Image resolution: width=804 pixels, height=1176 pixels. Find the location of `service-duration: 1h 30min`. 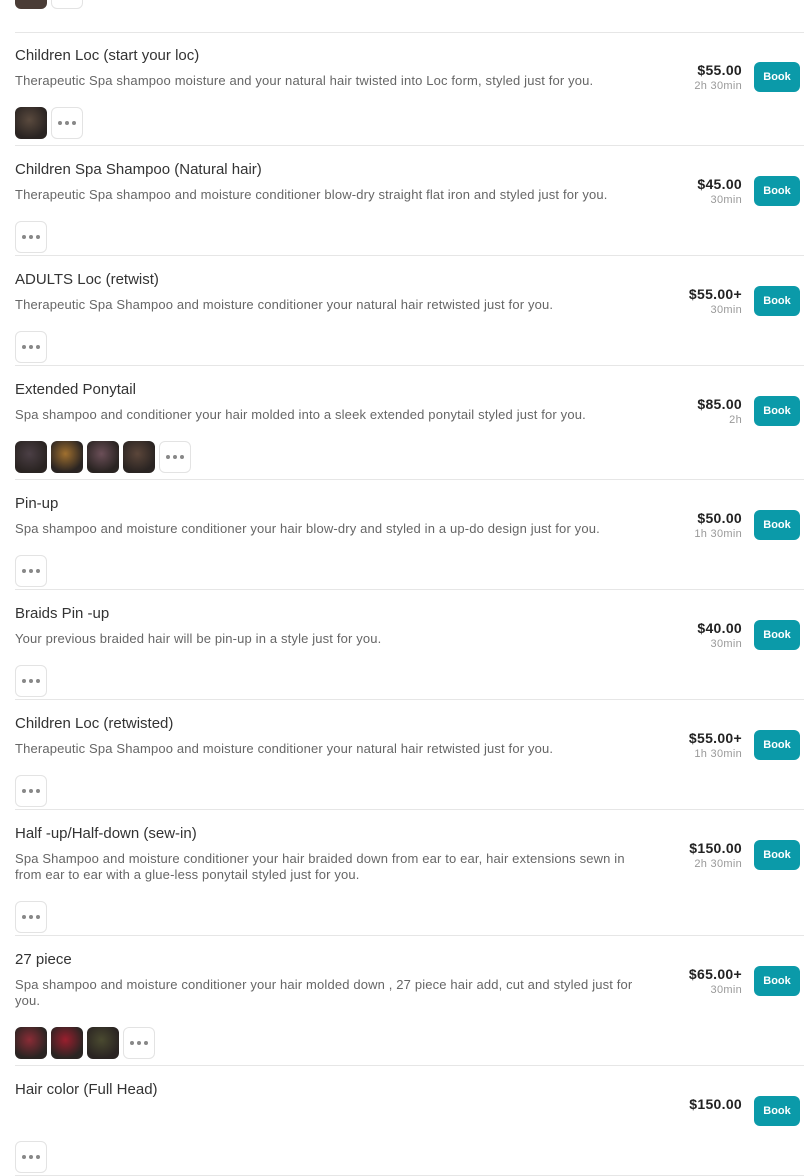

service-duration: 1h 30min is located at coordinates (718, 534).